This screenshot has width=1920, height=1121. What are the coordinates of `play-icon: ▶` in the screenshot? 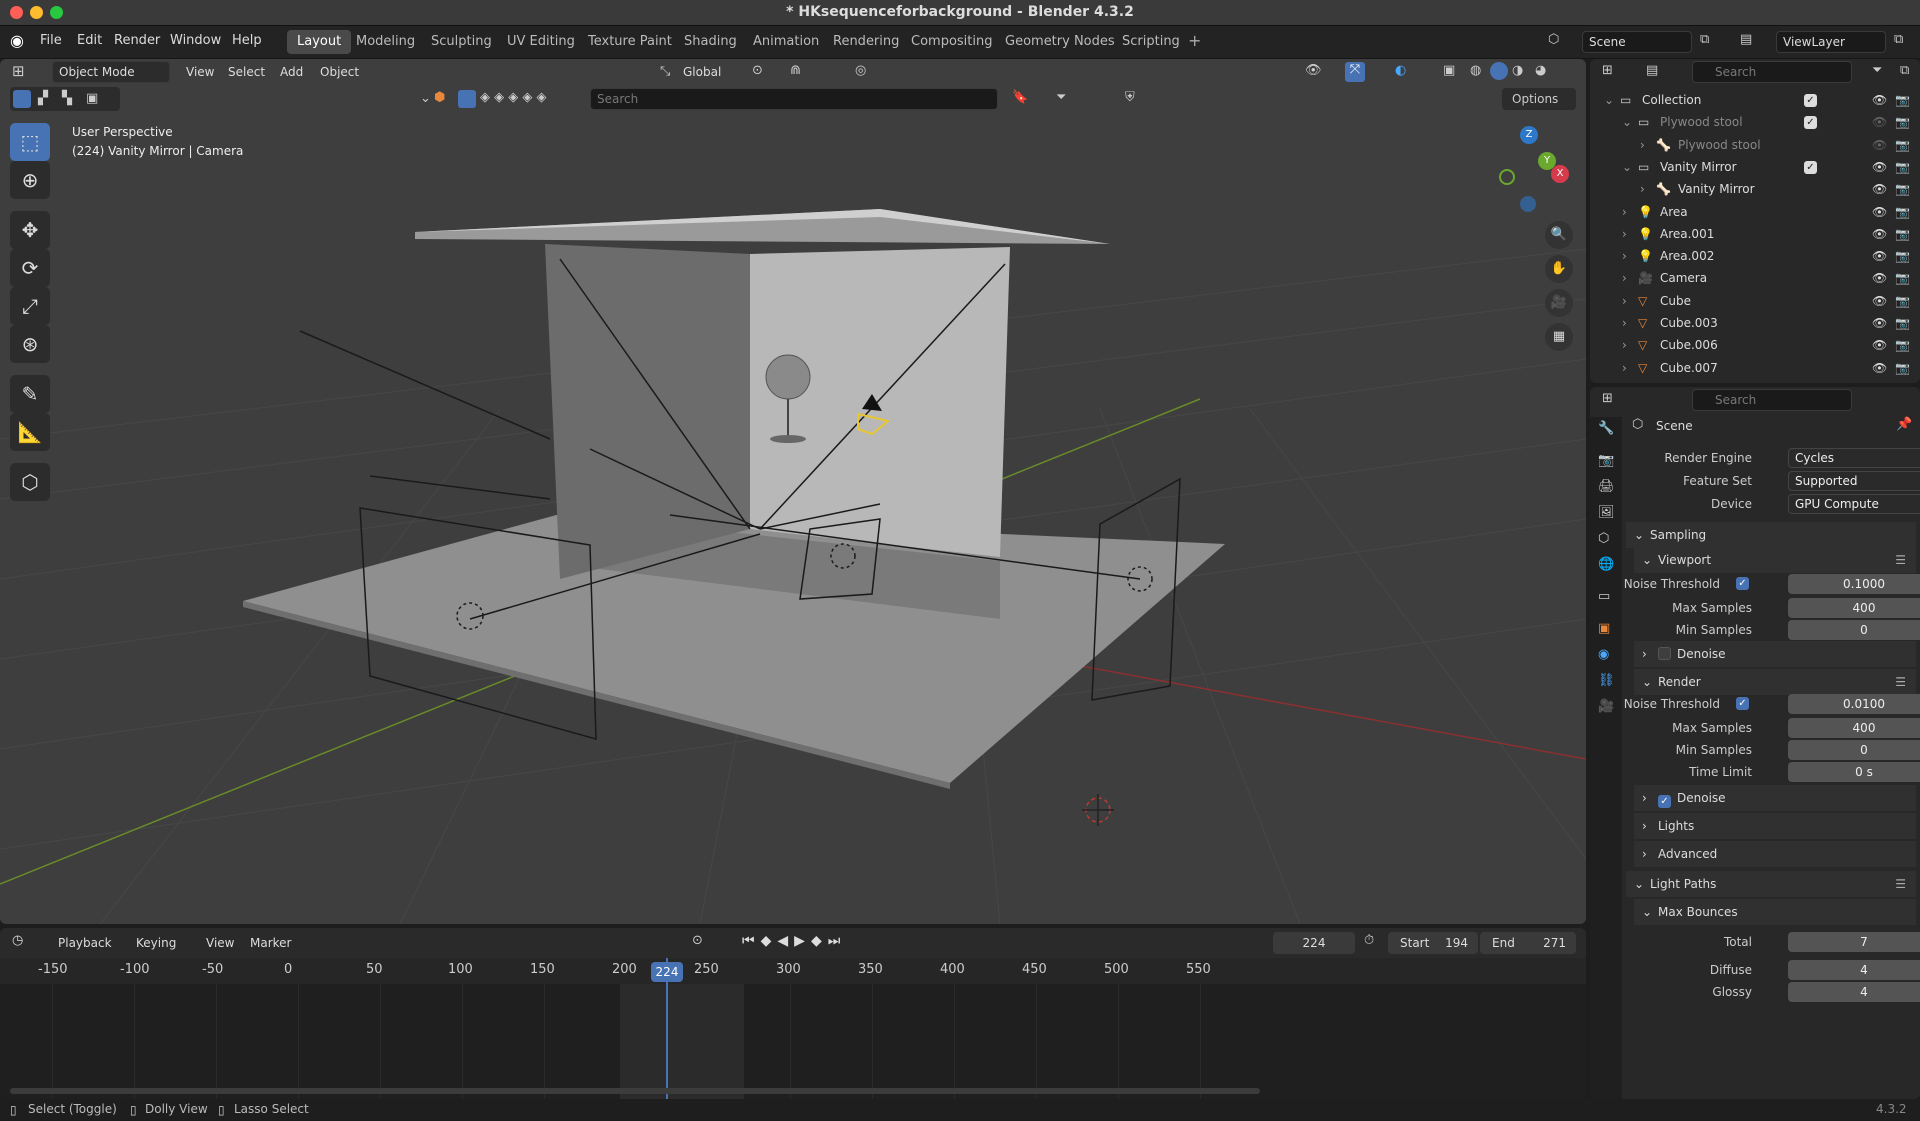 It's located at (802, 941).